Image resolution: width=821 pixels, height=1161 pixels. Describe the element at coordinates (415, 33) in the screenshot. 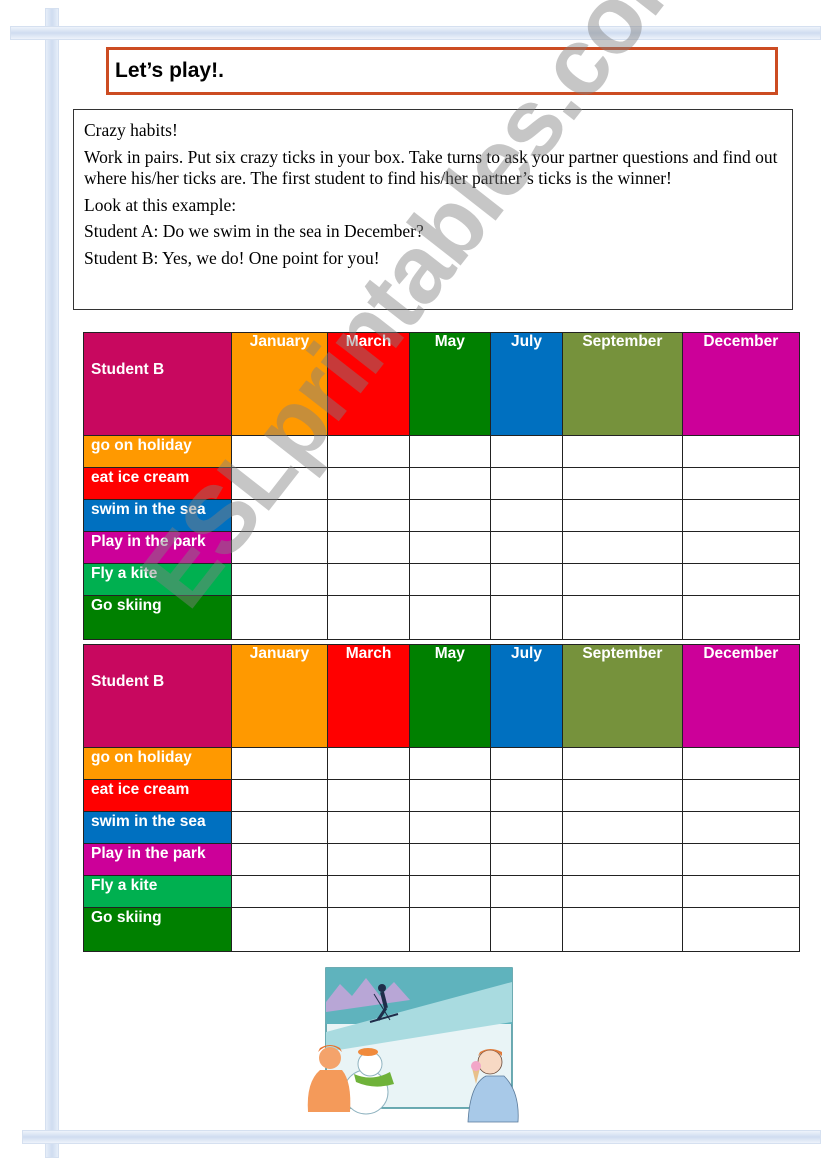

I see `page-rail-top` at that location.